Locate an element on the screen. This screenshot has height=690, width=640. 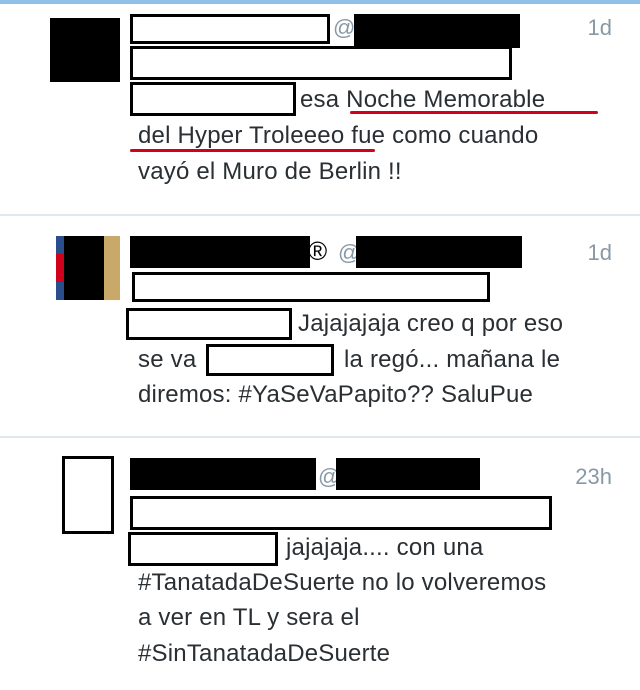
tweet-text-line: Jajajajaja creo q por eso is located at coordinates (431, 323).